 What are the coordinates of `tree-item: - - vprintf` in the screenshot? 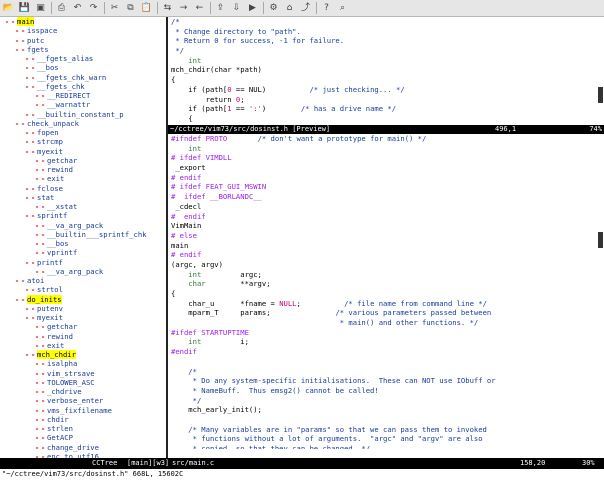 It's located at (83, 252).